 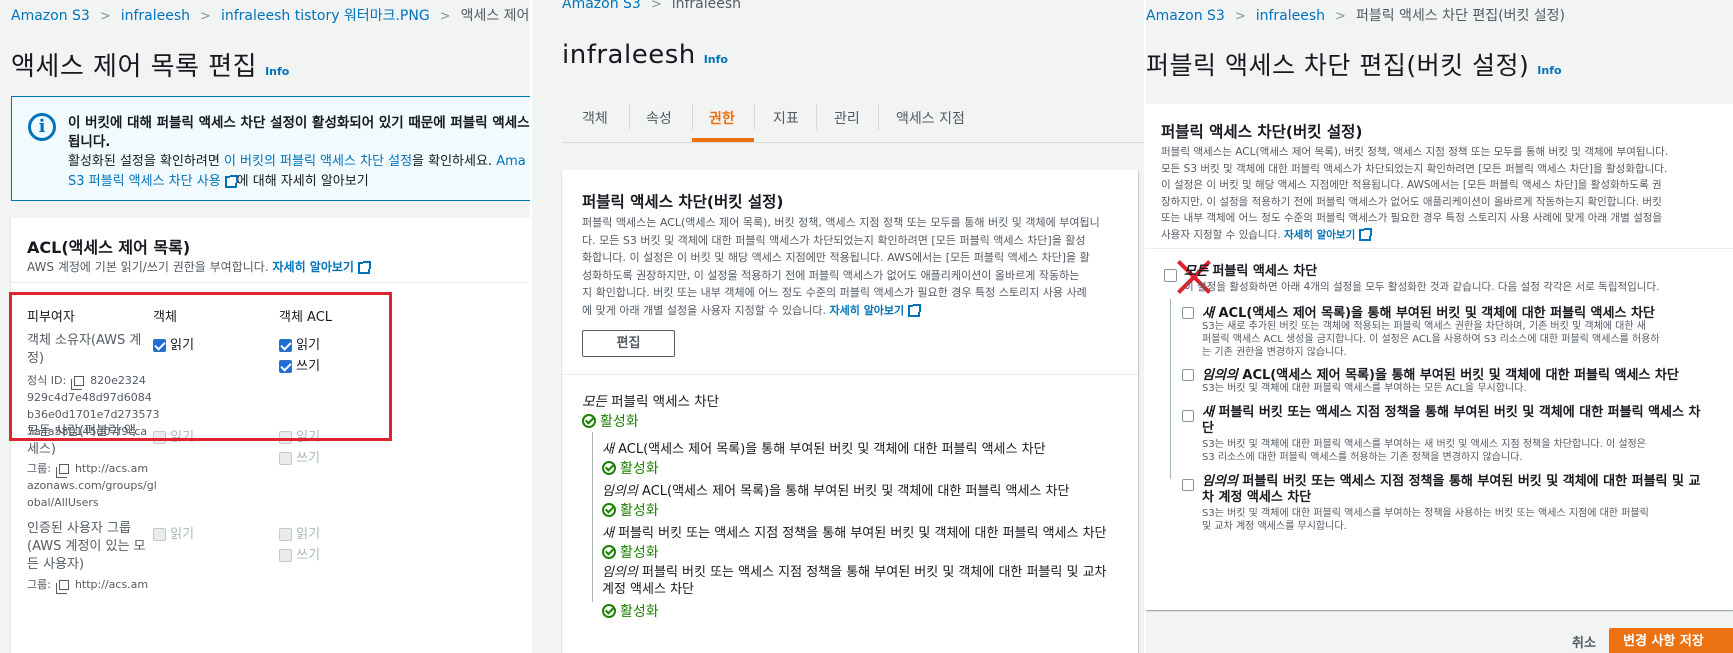 I want to click on acl-desc: AWS 계정에 기본 읽기/쓰기 권한을 부여합니다. 자세히 알아보기, so click(x=199, y=266).